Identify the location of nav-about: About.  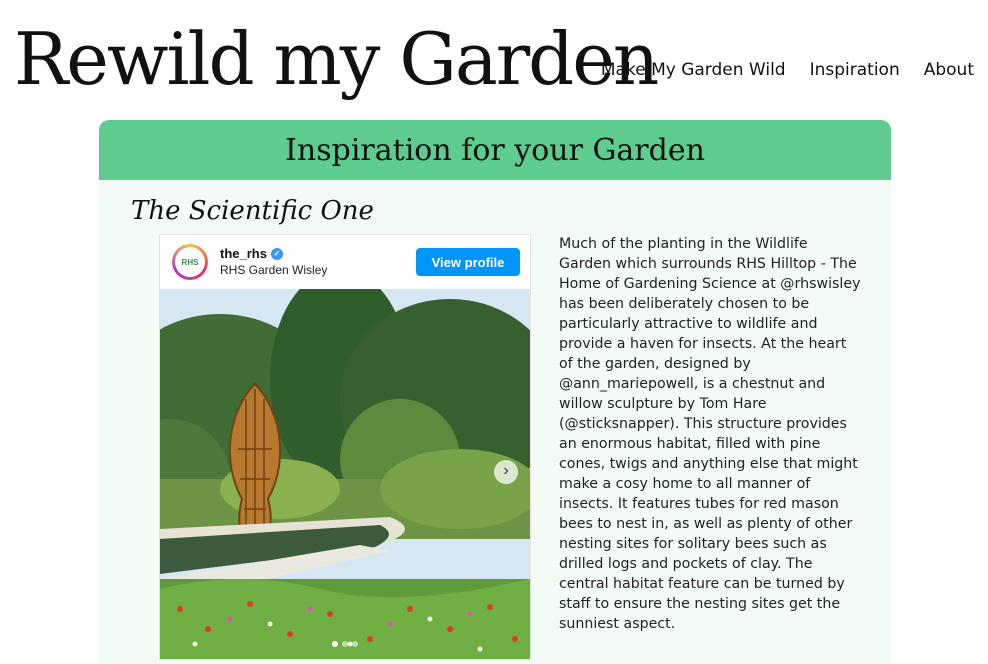
(949, 70).